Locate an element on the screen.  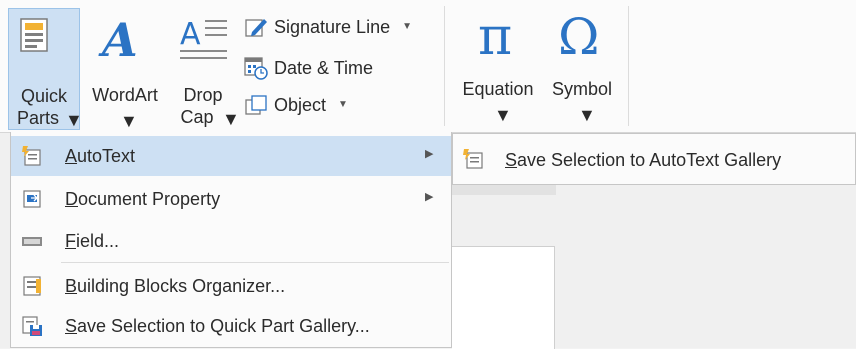
autotext-submenu: Save Selection to AutoText Gallery is located at coordinates (654, 159).